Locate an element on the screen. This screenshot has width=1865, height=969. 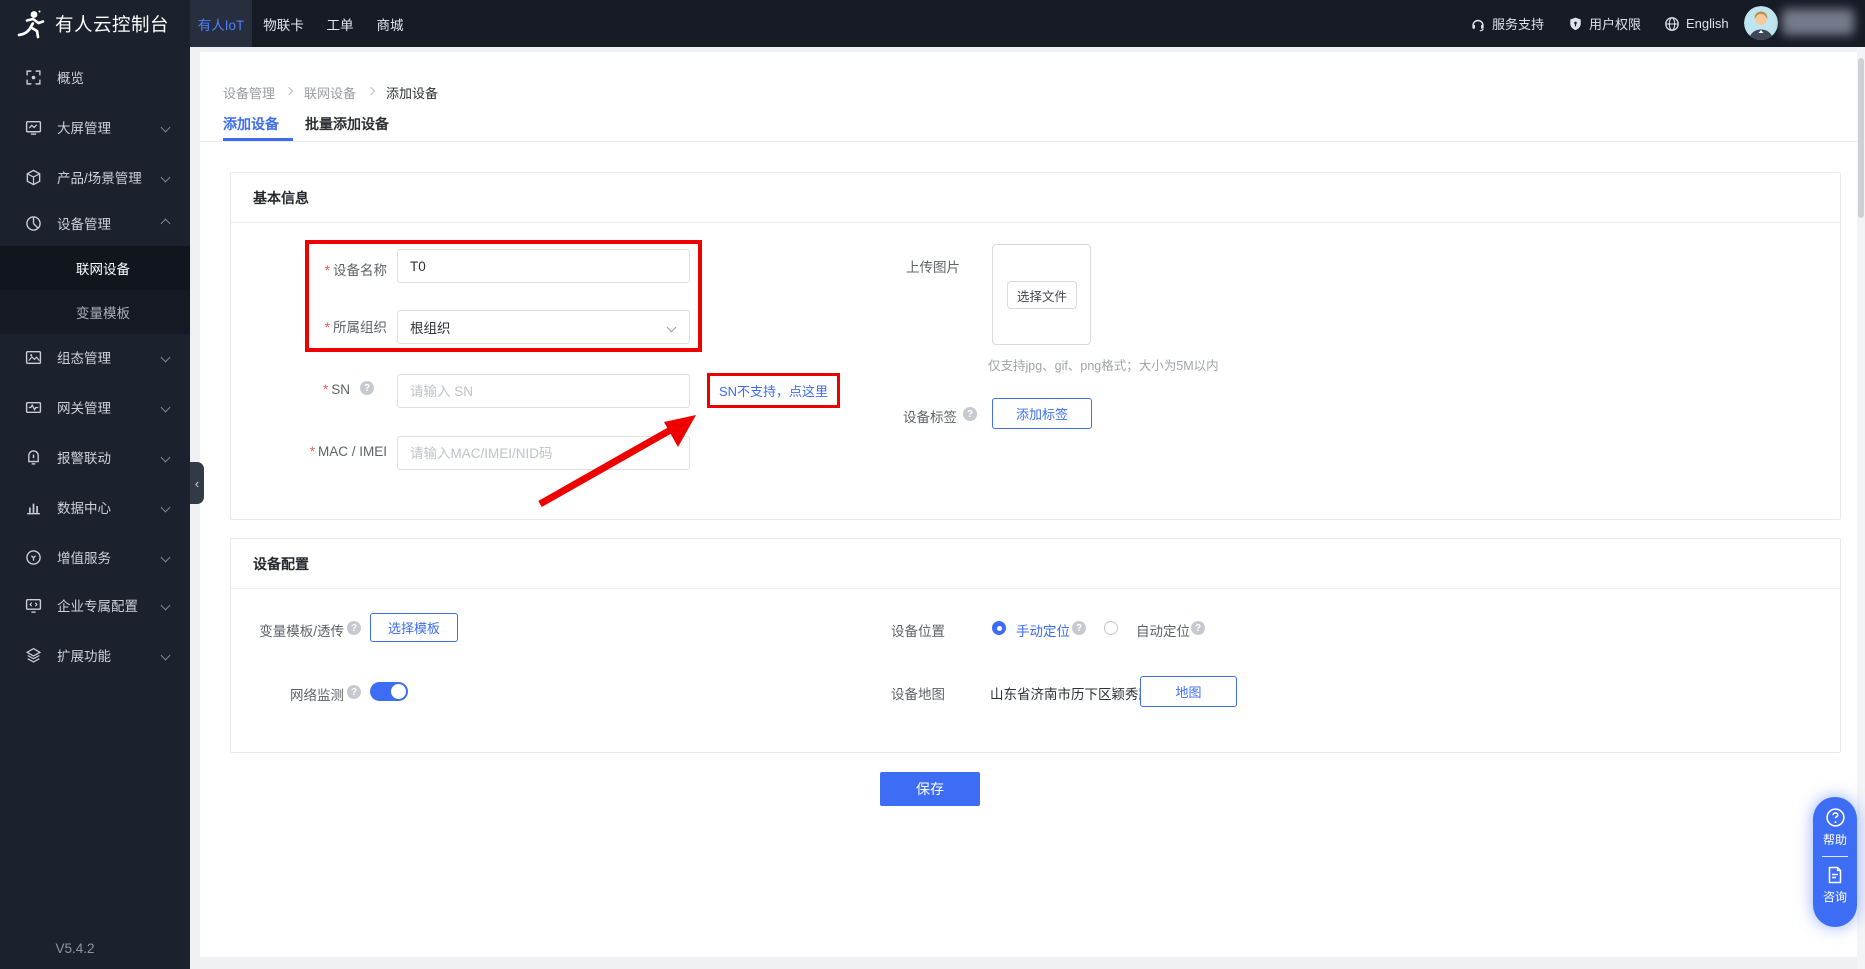
manual-location-option: 手动定位 is located at coordinates (1043, 630).